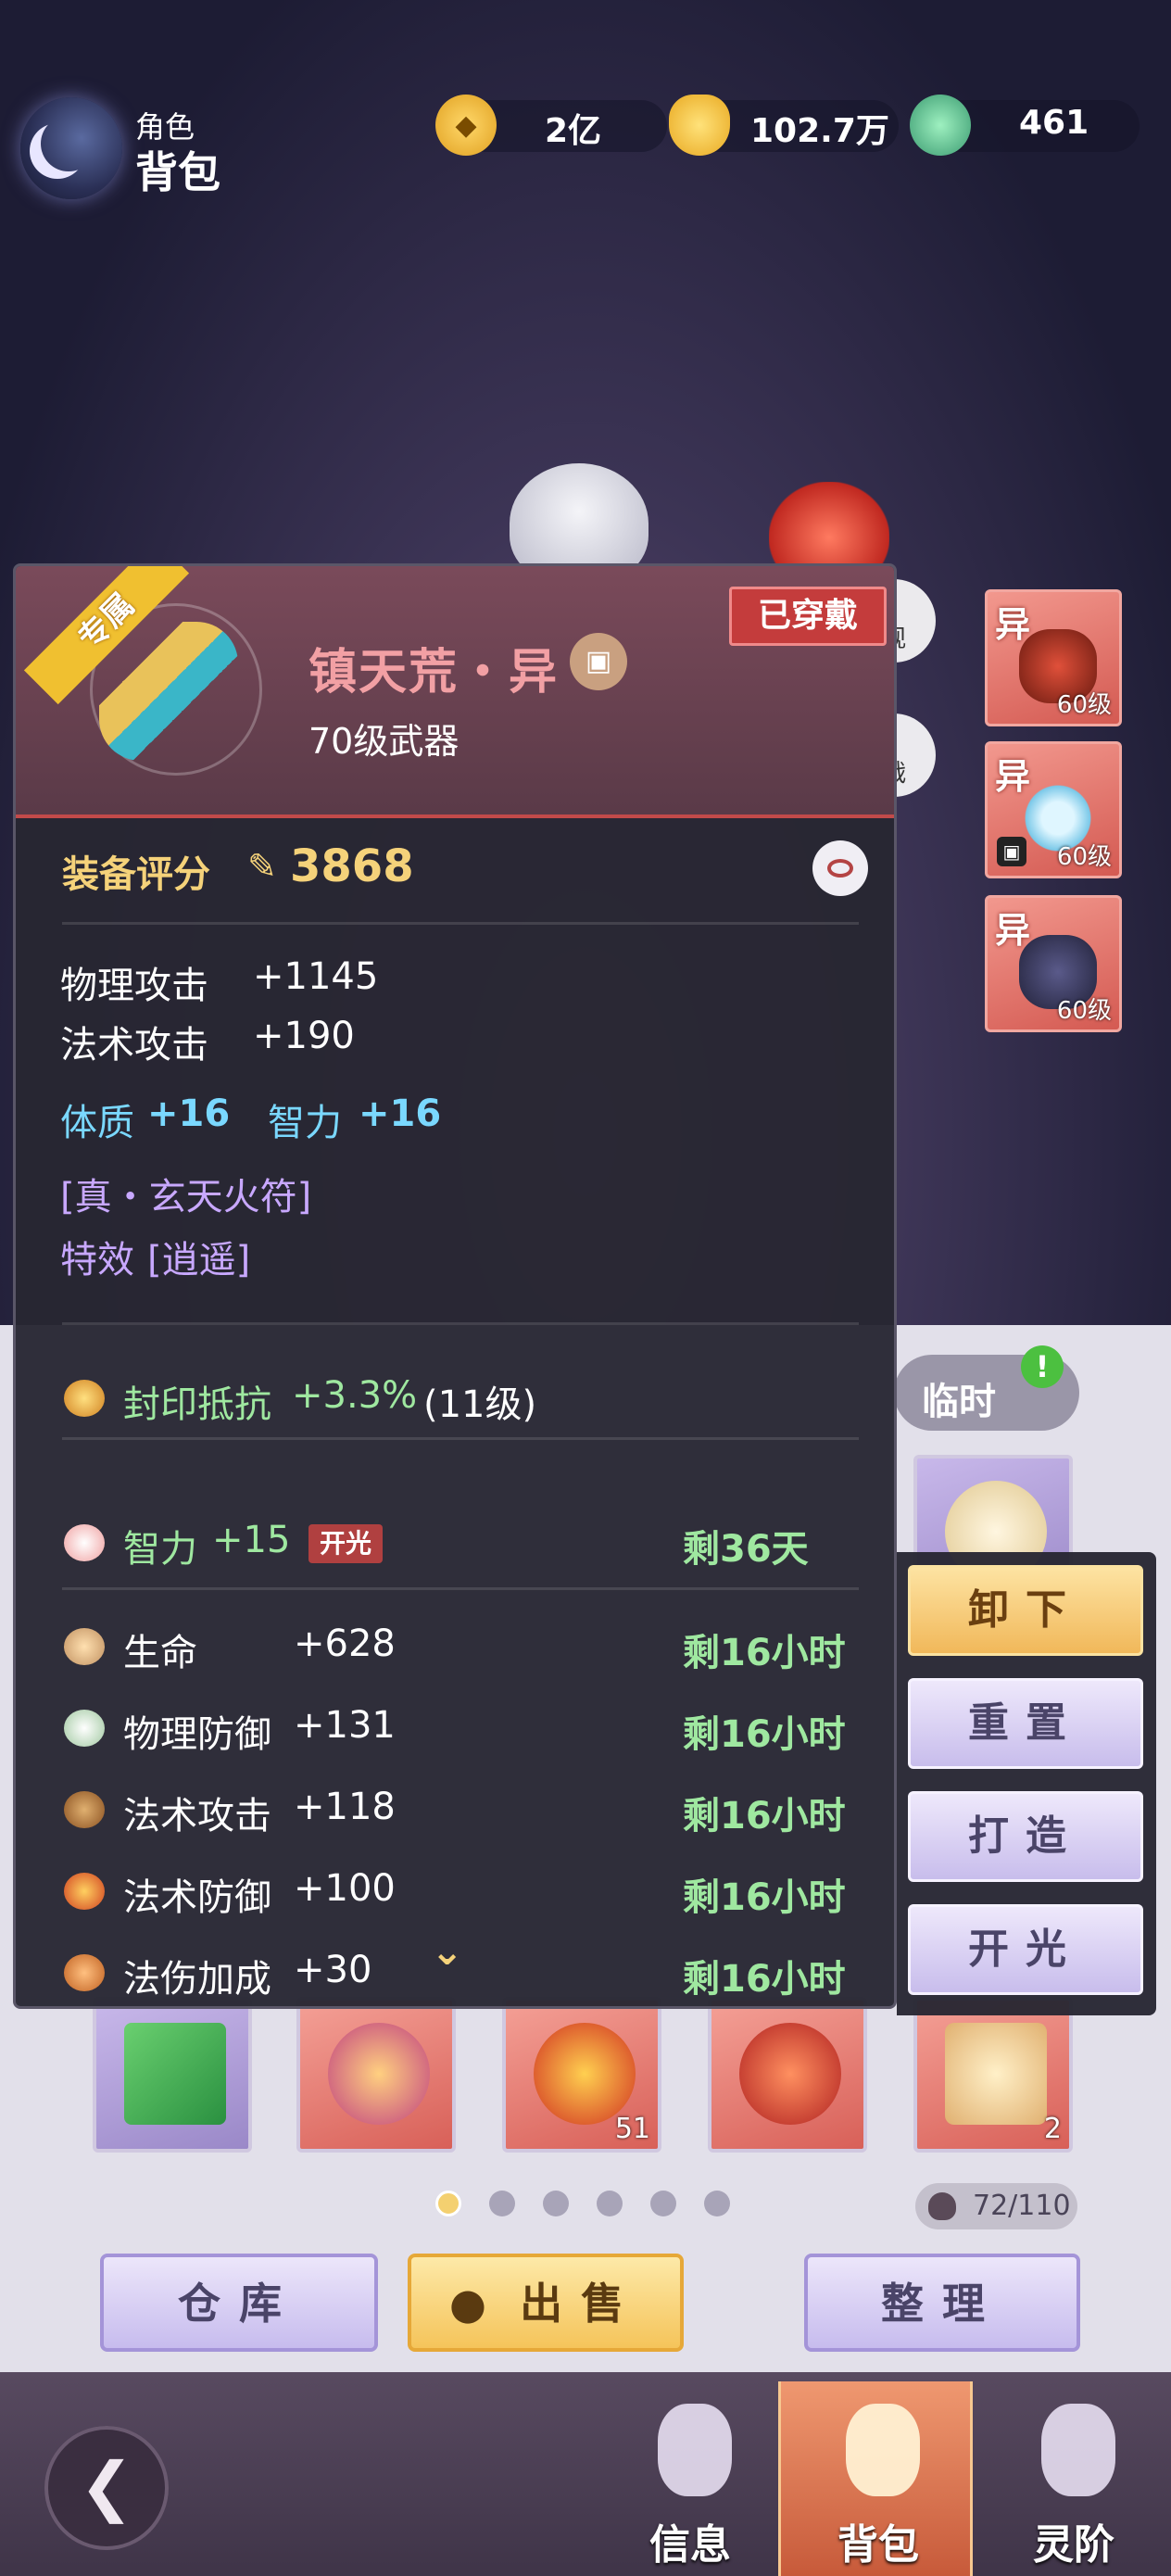 This screenshot has height=2576, width=1171. I want to click on exclusive-ribbon: 专属, so click(107, 635).